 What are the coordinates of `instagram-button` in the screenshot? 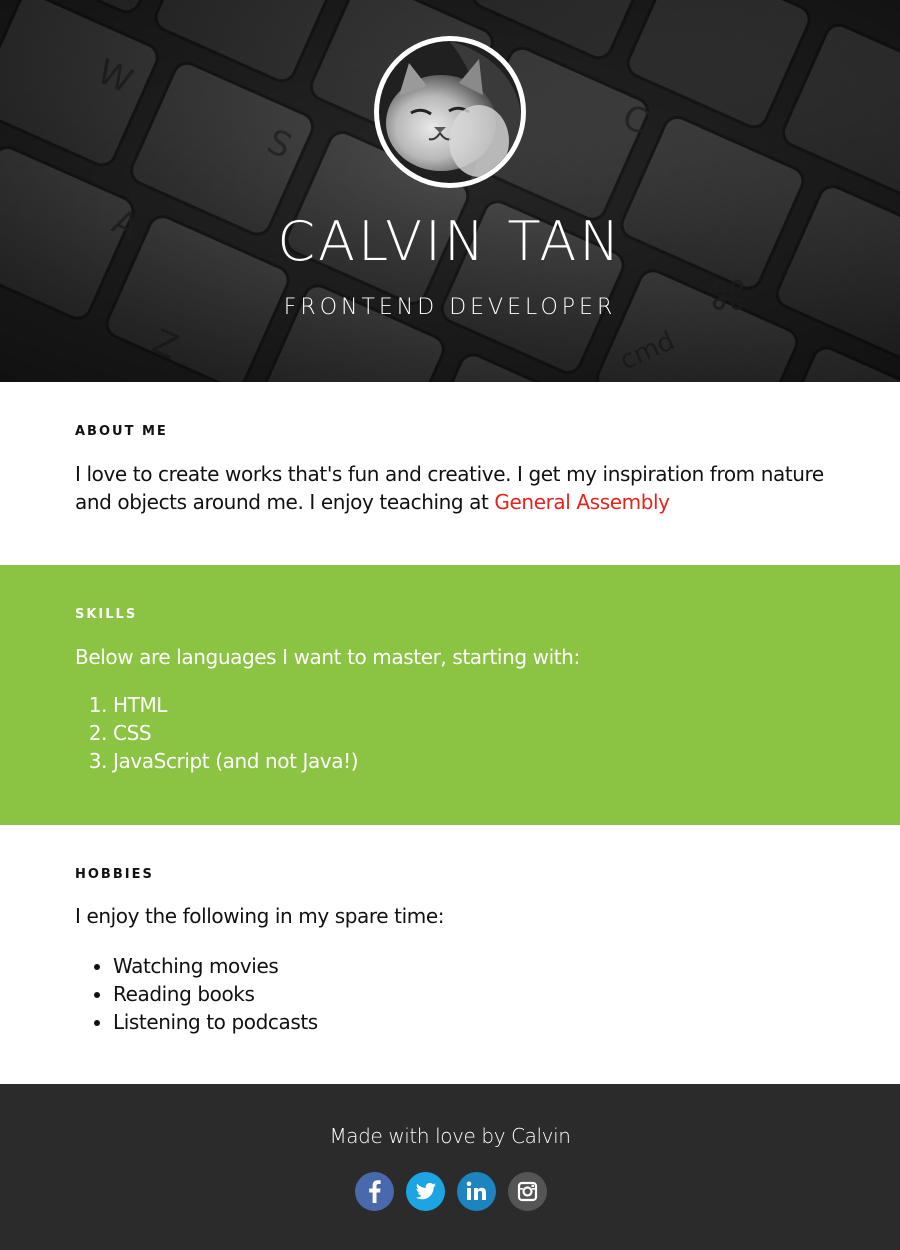 It's located at (527, 1191).